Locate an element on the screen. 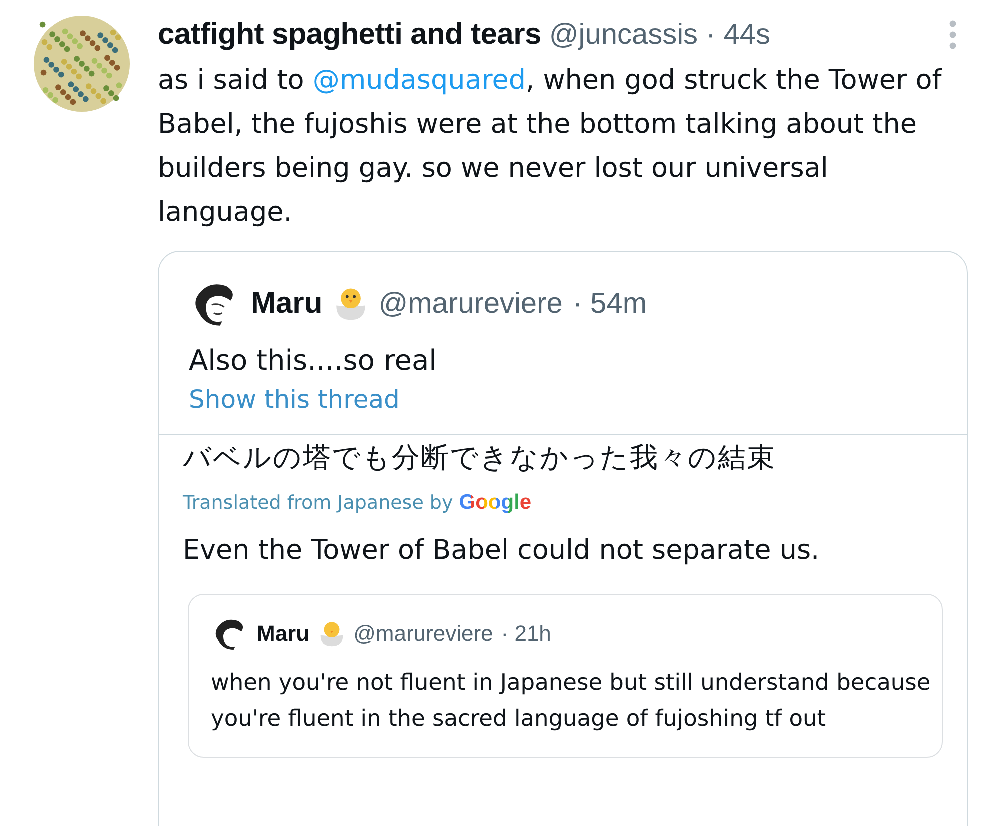 This screenshot has height=826, width=1000. user-handle: @juncassis is located at coordinates (623, 35).